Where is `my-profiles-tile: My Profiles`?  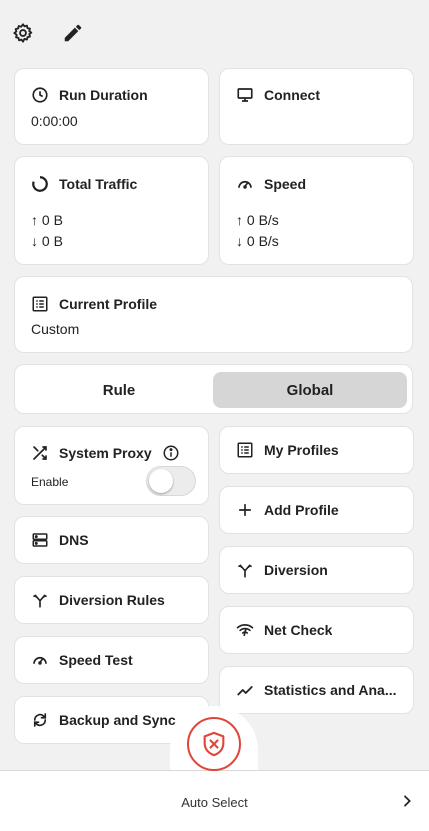 my-profiles-tile: My Profiles is located at coordinates (316, 450).